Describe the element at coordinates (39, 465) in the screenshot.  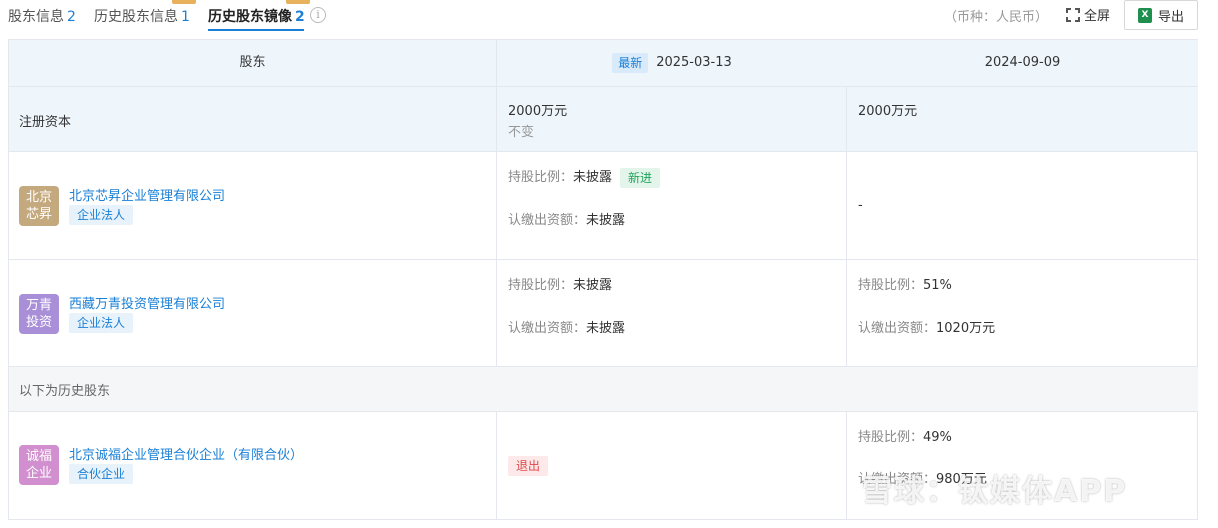
I see `company-logo: 诚福 企业` at that location.